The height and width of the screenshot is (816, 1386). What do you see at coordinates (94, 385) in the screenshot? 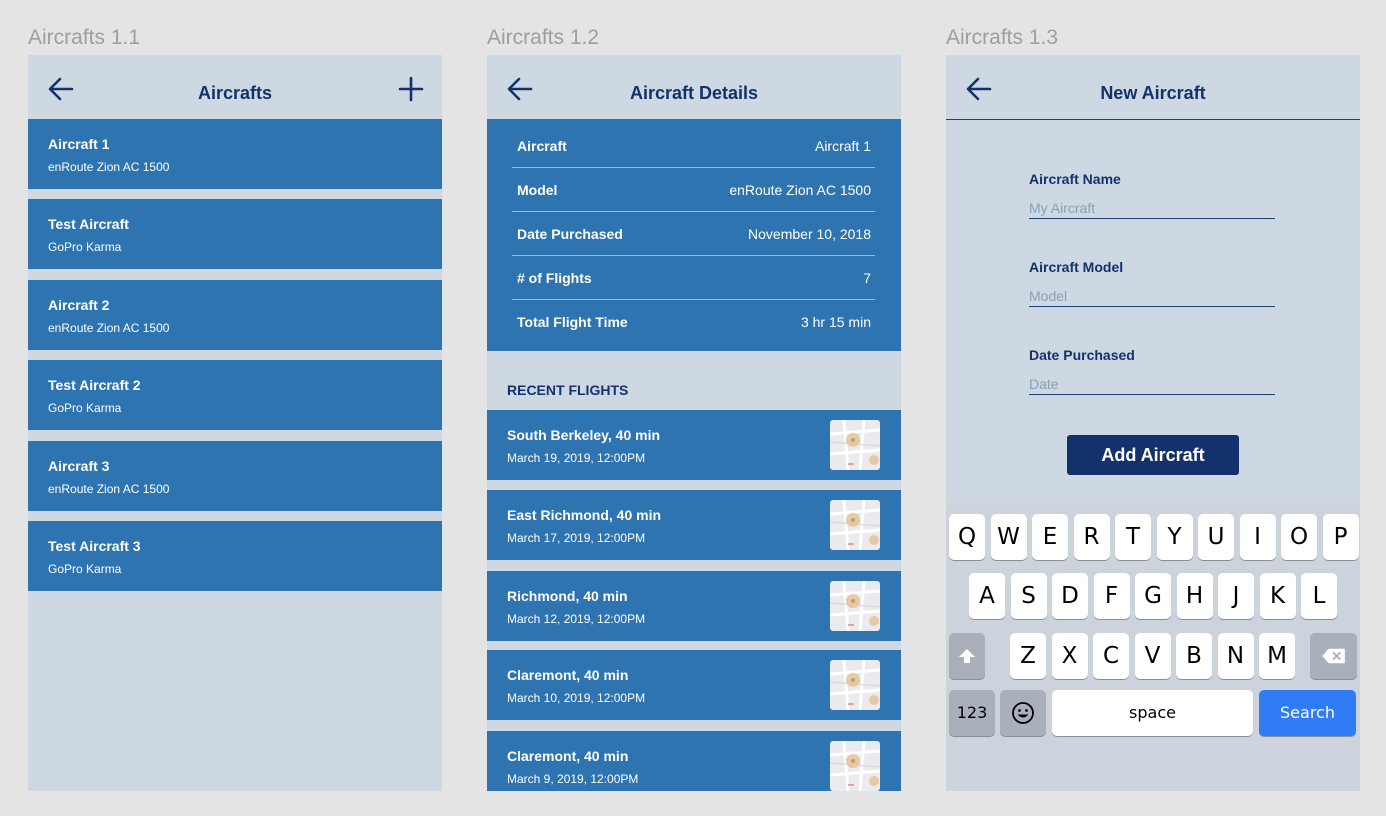
I see `aircraft-name: Test Aircraft 2` at bounding box center [94, 385].